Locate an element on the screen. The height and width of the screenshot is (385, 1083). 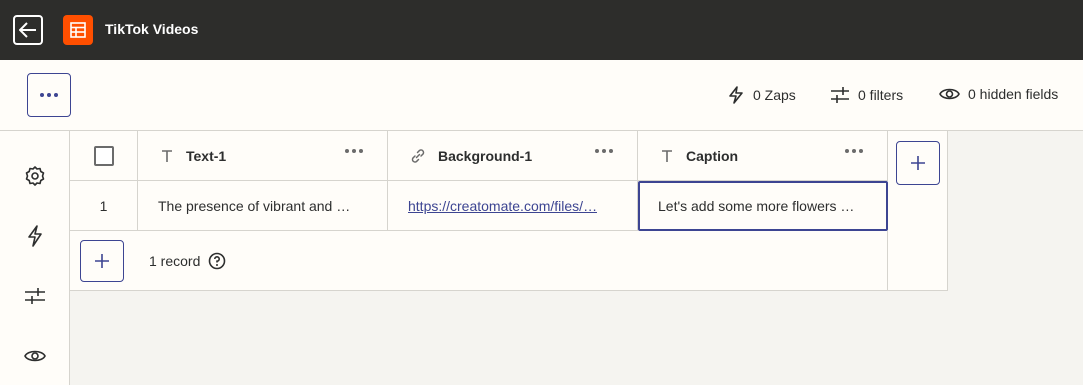
hidden-fields-button: 0 hidden fields is located at coordinates (998, 94).